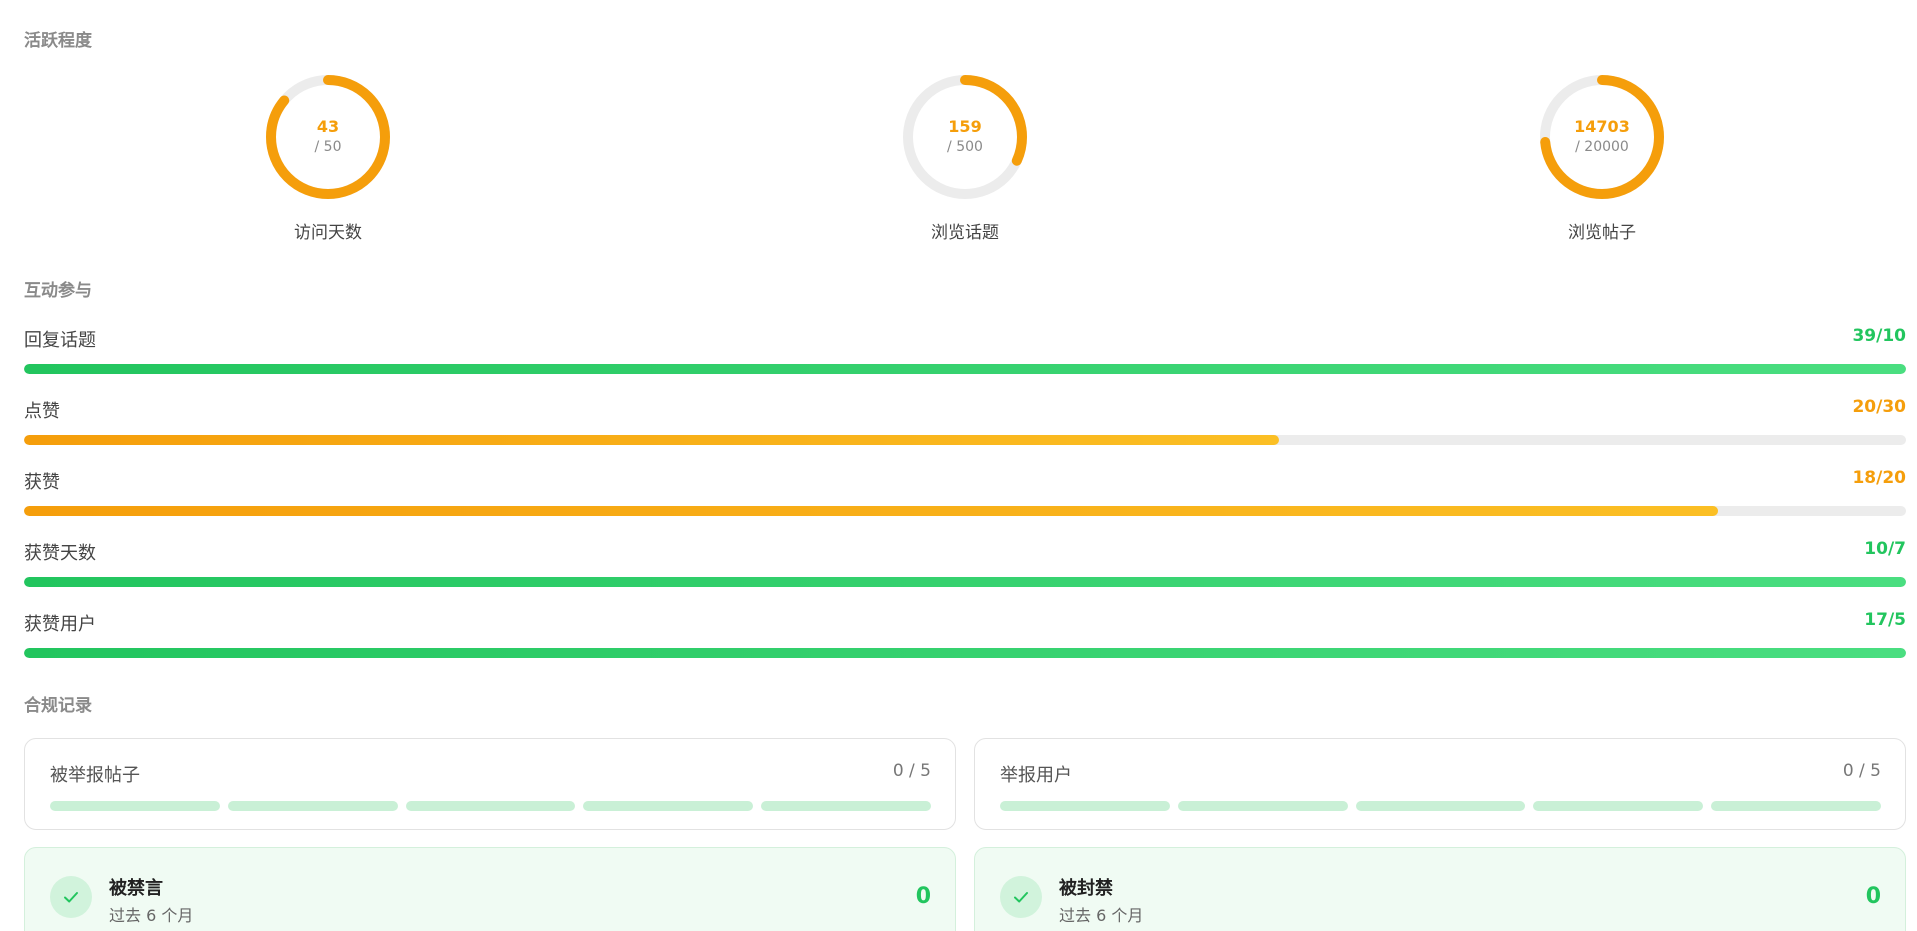 The width and height of the screenshot is (1917, 931). Describe the element at coordinates (965, 147) in the screenshot. I see `ring-target: / 500` at that location.